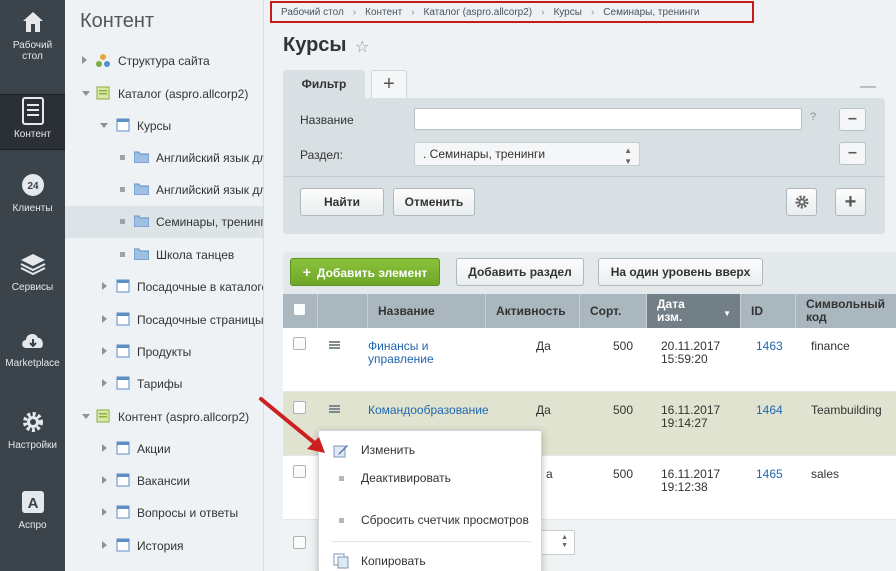 The height and width of the screenshot is (571, 896). Describe the element at coordinates (852, 119) in the screenshot. I see `remove-name-filter-button: –` at that location.